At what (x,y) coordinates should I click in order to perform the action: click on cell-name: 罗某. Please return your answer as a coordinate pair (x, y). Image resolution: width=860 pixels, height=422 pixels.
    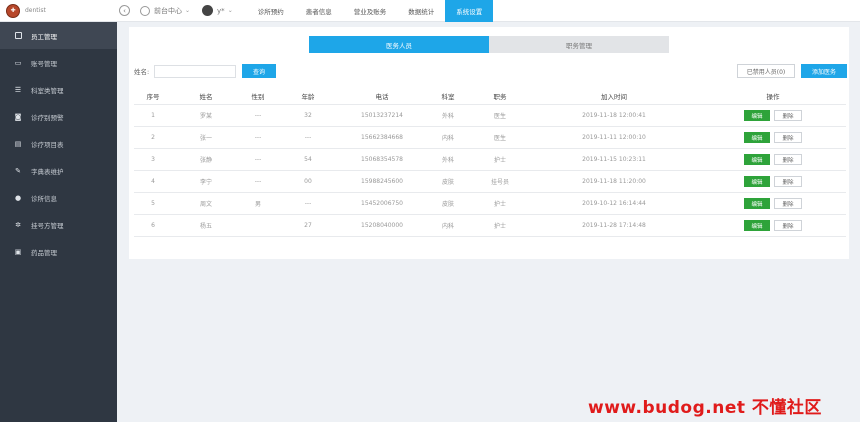
    Looking at the image, I should click on (205, 116).